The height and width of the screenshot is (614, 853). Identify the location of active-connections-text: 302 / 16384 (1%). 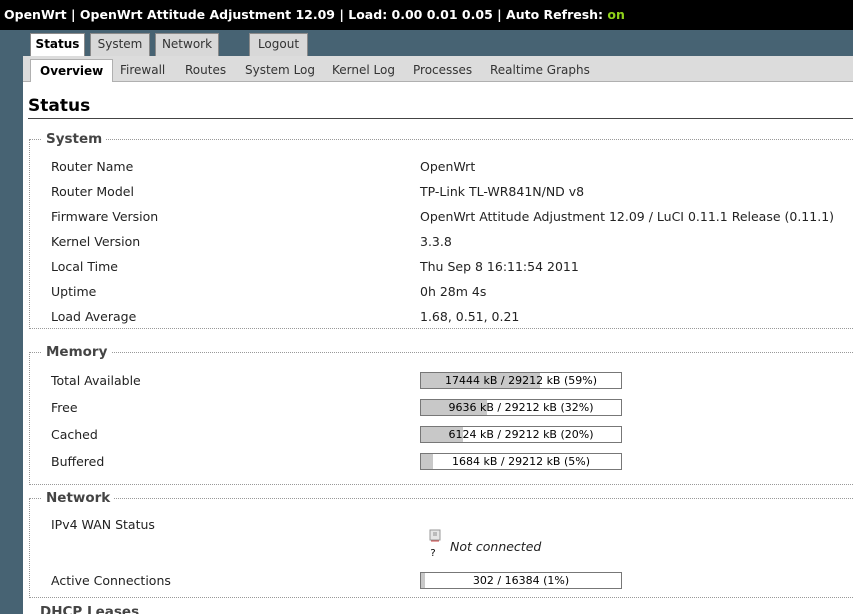
(521, 580).